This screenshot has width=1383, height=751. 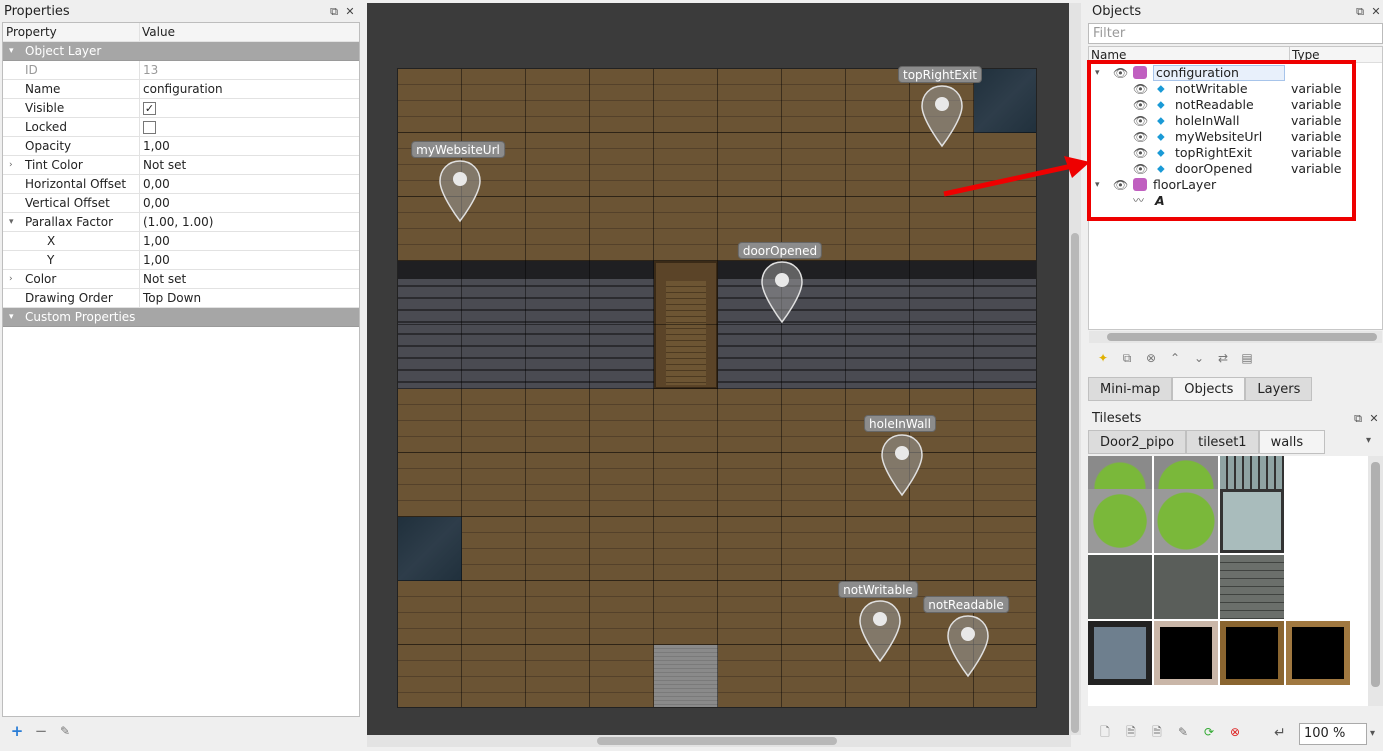 What do you see at coordinates (1209, 732) in the screenshot?
I see `swap-tiles-icon: ⟳` at bounding box center [1209, 732].